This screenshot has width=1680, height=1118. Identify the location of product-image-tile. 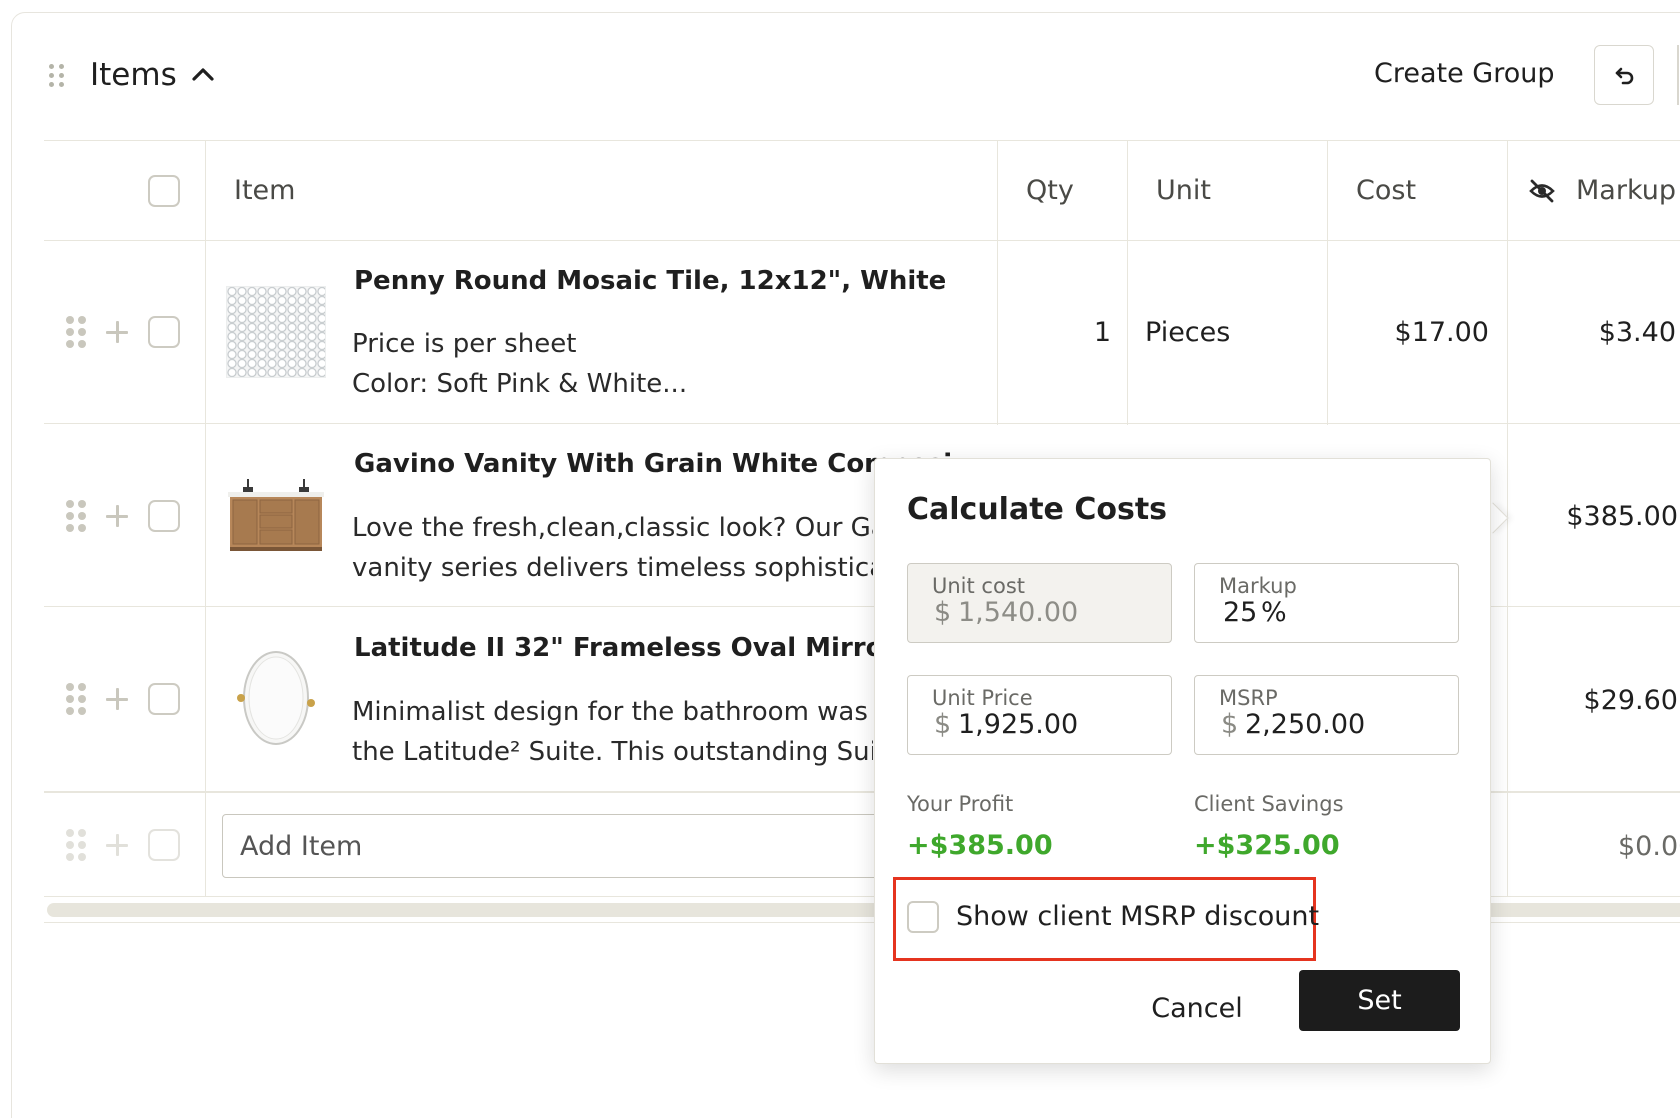
(276, 332).